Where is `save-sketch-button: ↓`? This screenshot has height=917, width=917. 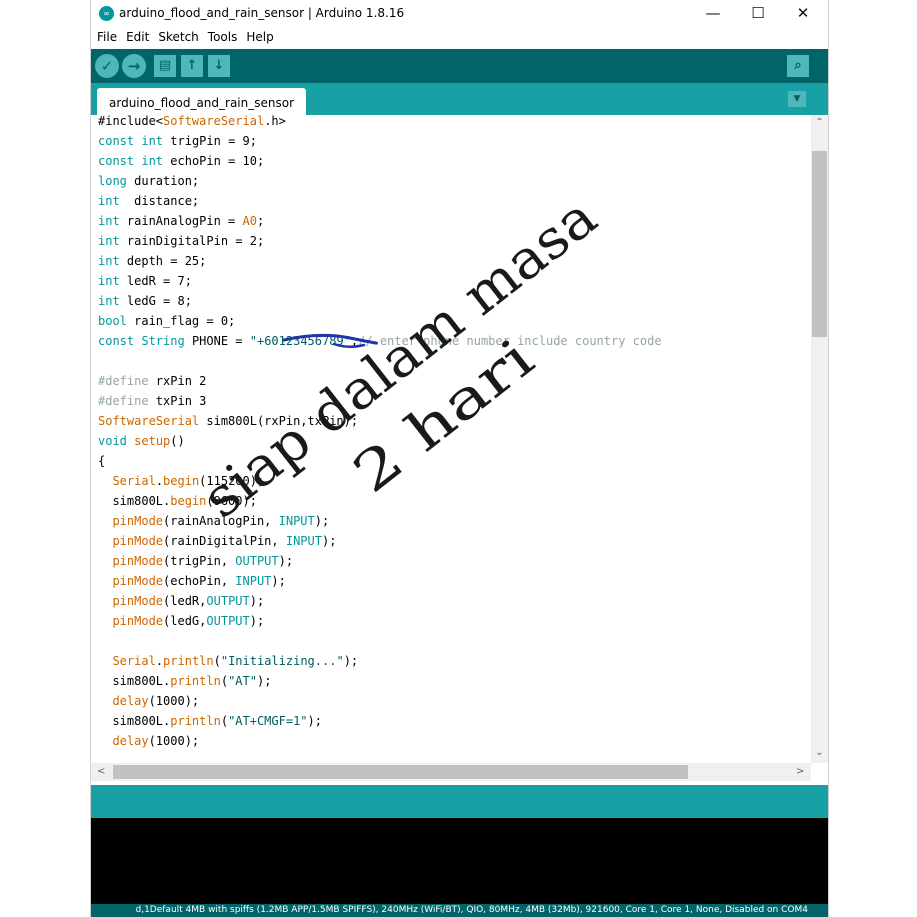 save-sketch-button: ↓ is located at coordinates (219, 66).